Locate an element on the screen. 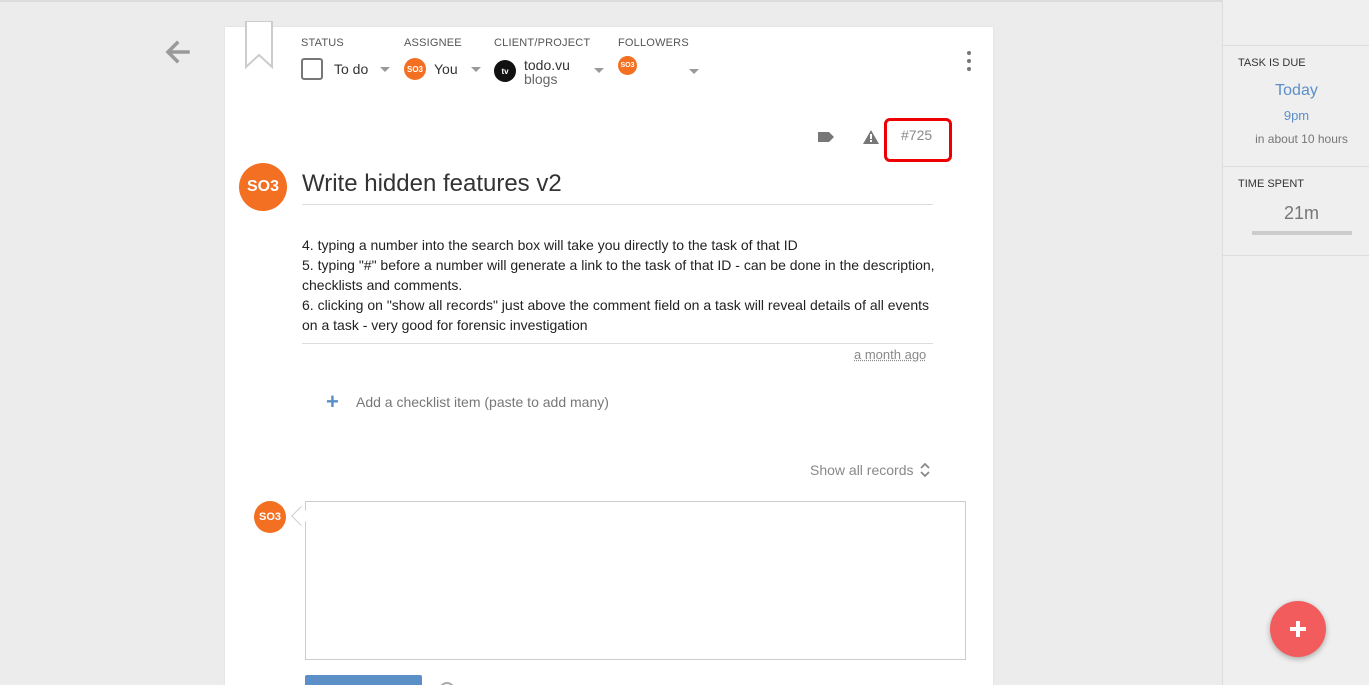 This screenshot has width=1369, height=685. due-label: TASK IS DUE is located at coordinates (1272, 63).